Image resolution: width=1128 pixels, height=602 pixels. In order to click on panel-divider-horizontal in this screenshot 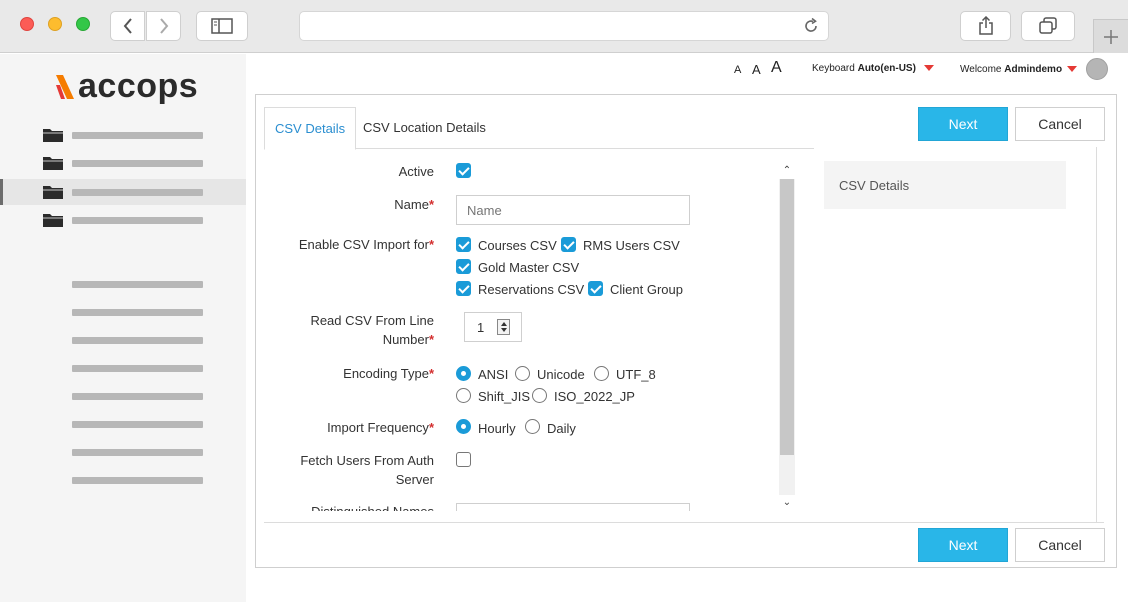, I will do `click(684, 522)`.